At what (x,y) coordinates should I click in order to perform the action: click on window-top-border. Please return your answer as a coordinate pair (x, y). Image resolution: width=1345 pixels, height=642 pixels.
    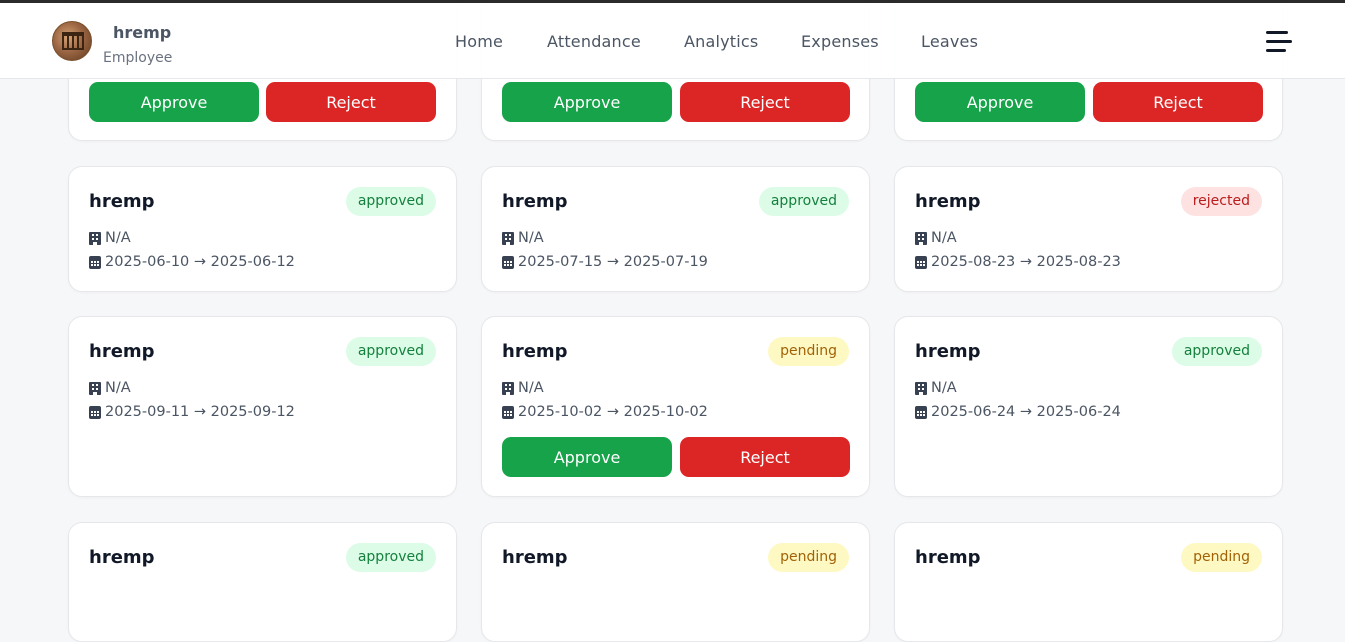
    Looking at the image, I should click on (672, 1).